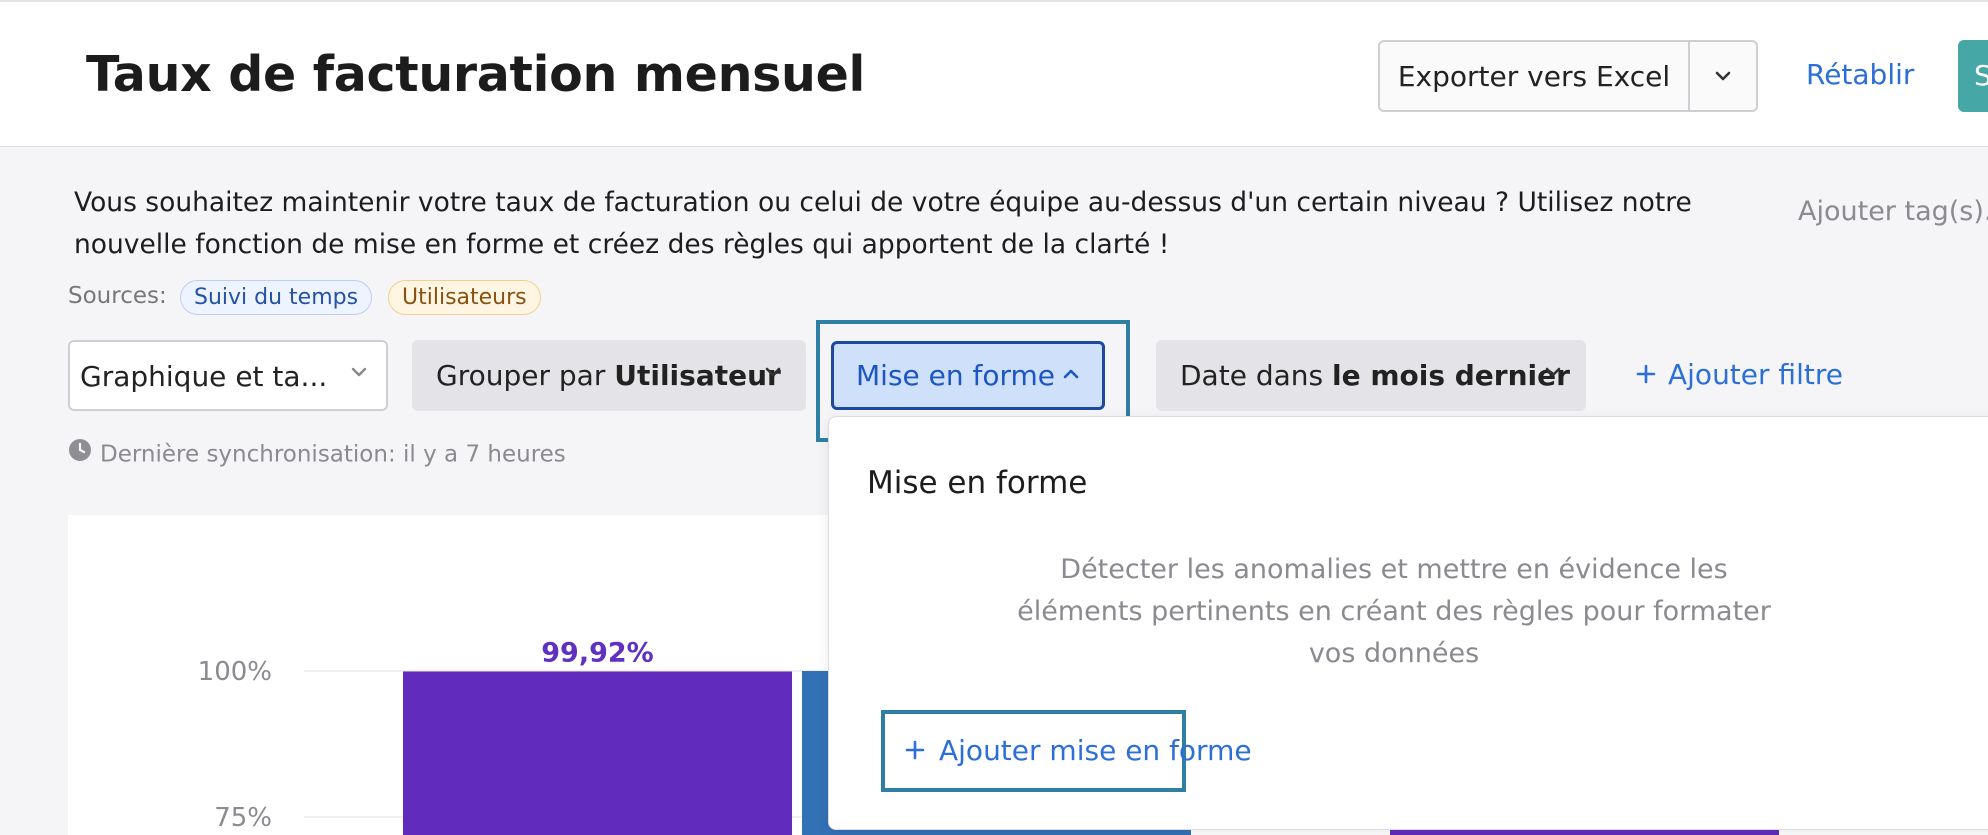 The height and width of the screenshot is (835, 1988). Describe the element at coordinates (525, 375) in the screenshot. I see `group-by-prefix: Grouper par` at that location.